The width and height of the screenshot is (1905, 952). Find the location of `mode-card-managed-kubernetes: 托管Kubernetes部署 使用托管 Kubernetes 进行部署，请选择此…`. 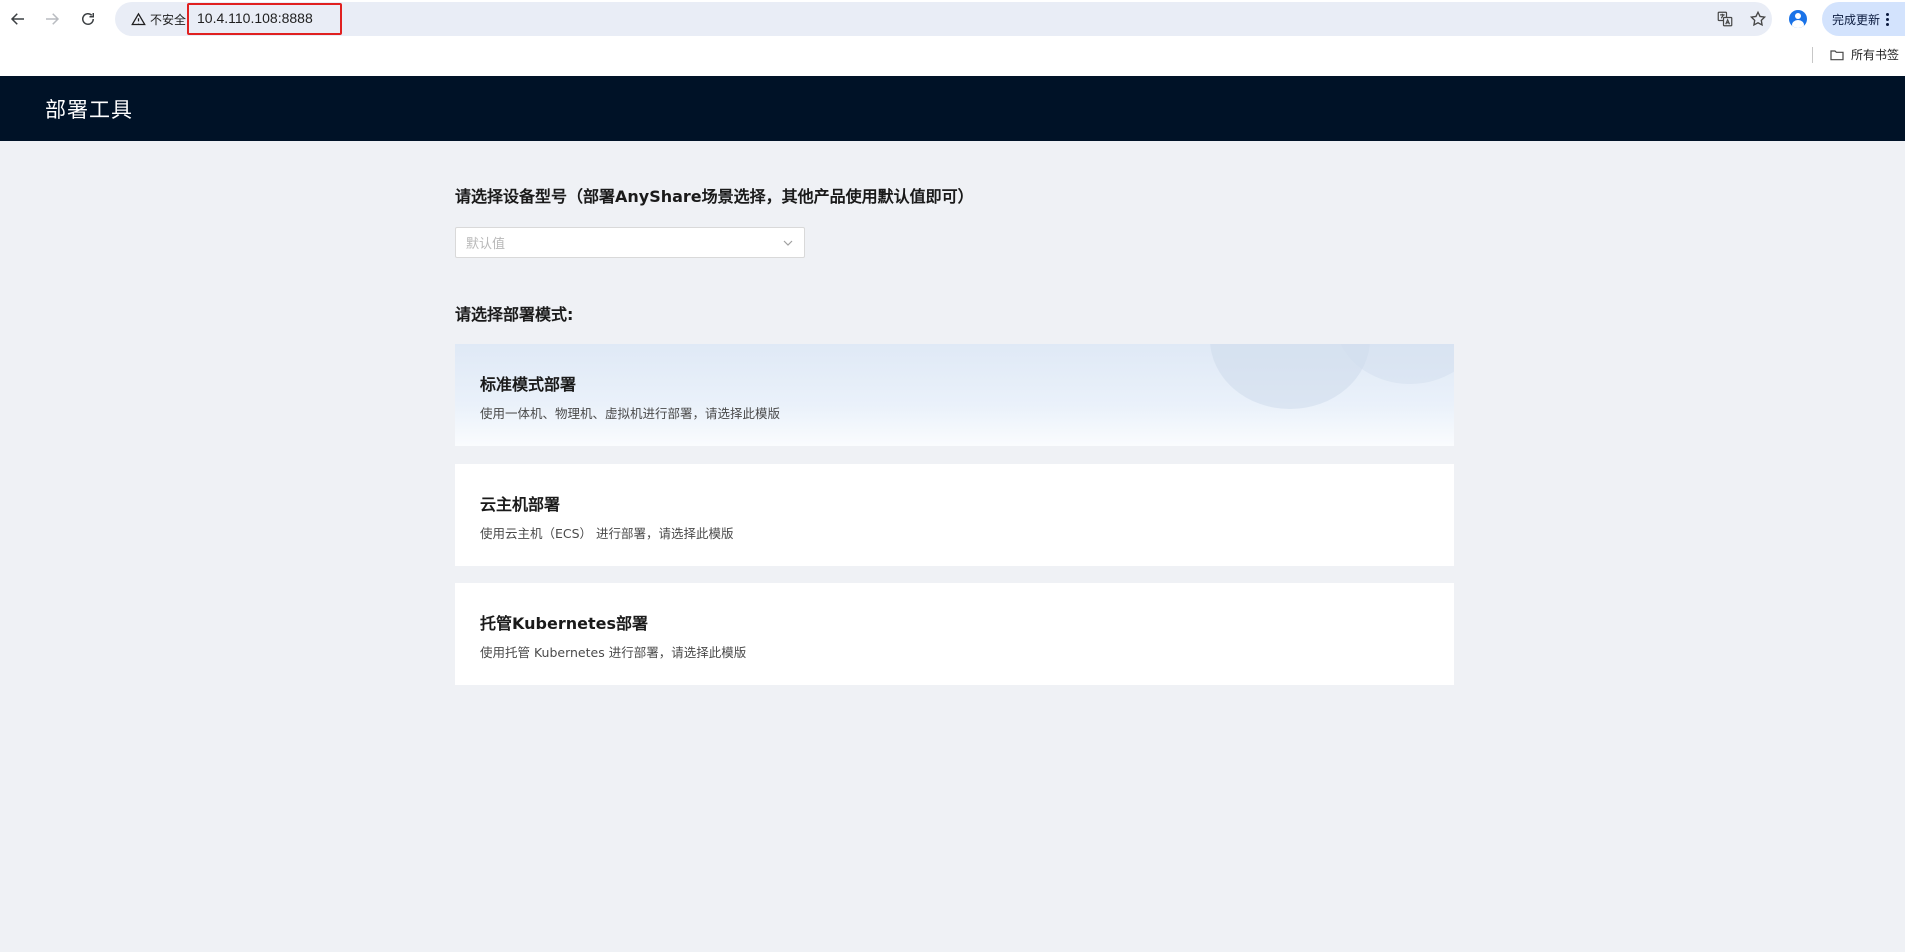

mode-card-managed-kubernetes: 托管Kubernetes部署 使用托管 Kubernetes 进行部署，请选择此… is located at coordinates (954, 634).